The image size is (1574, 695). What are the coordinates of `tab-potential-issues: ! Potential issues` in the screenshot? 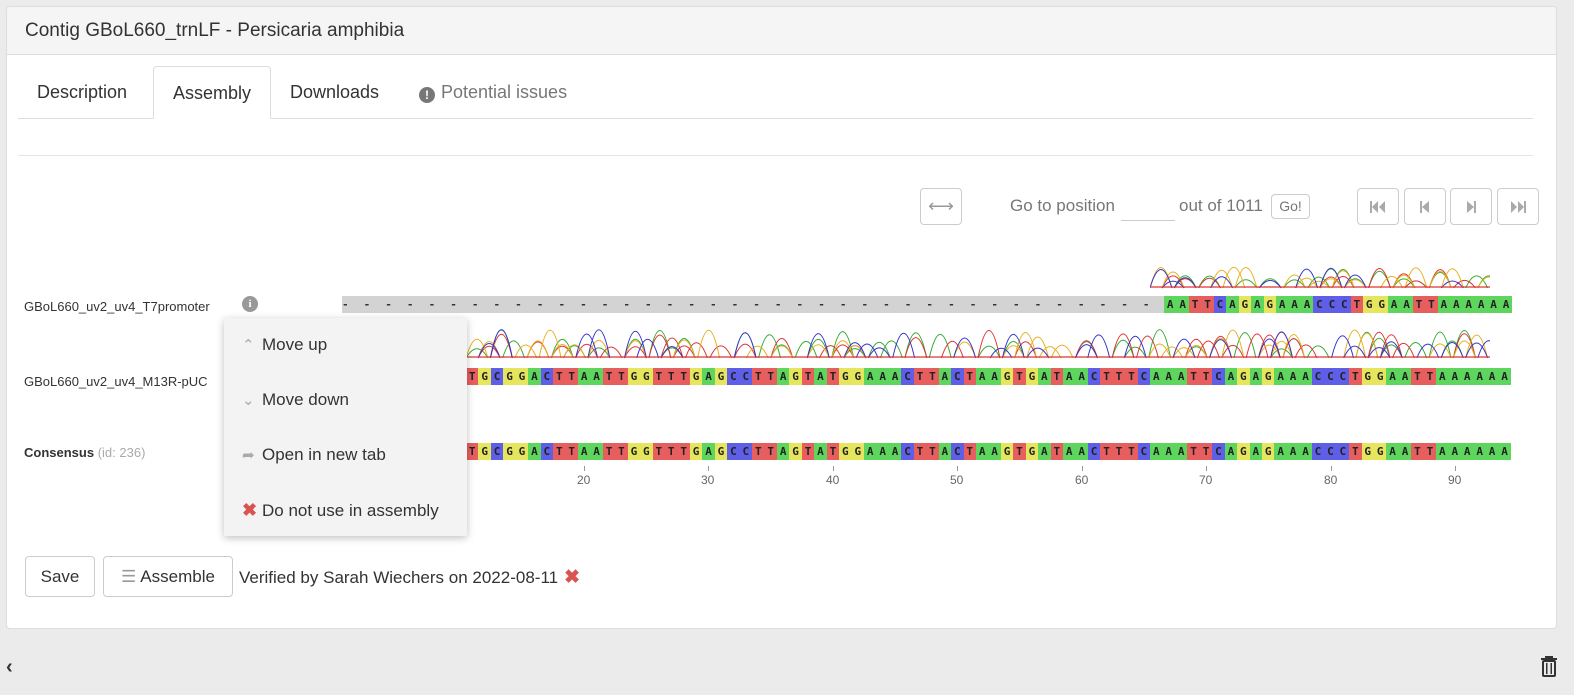 It's located at (493, 92).